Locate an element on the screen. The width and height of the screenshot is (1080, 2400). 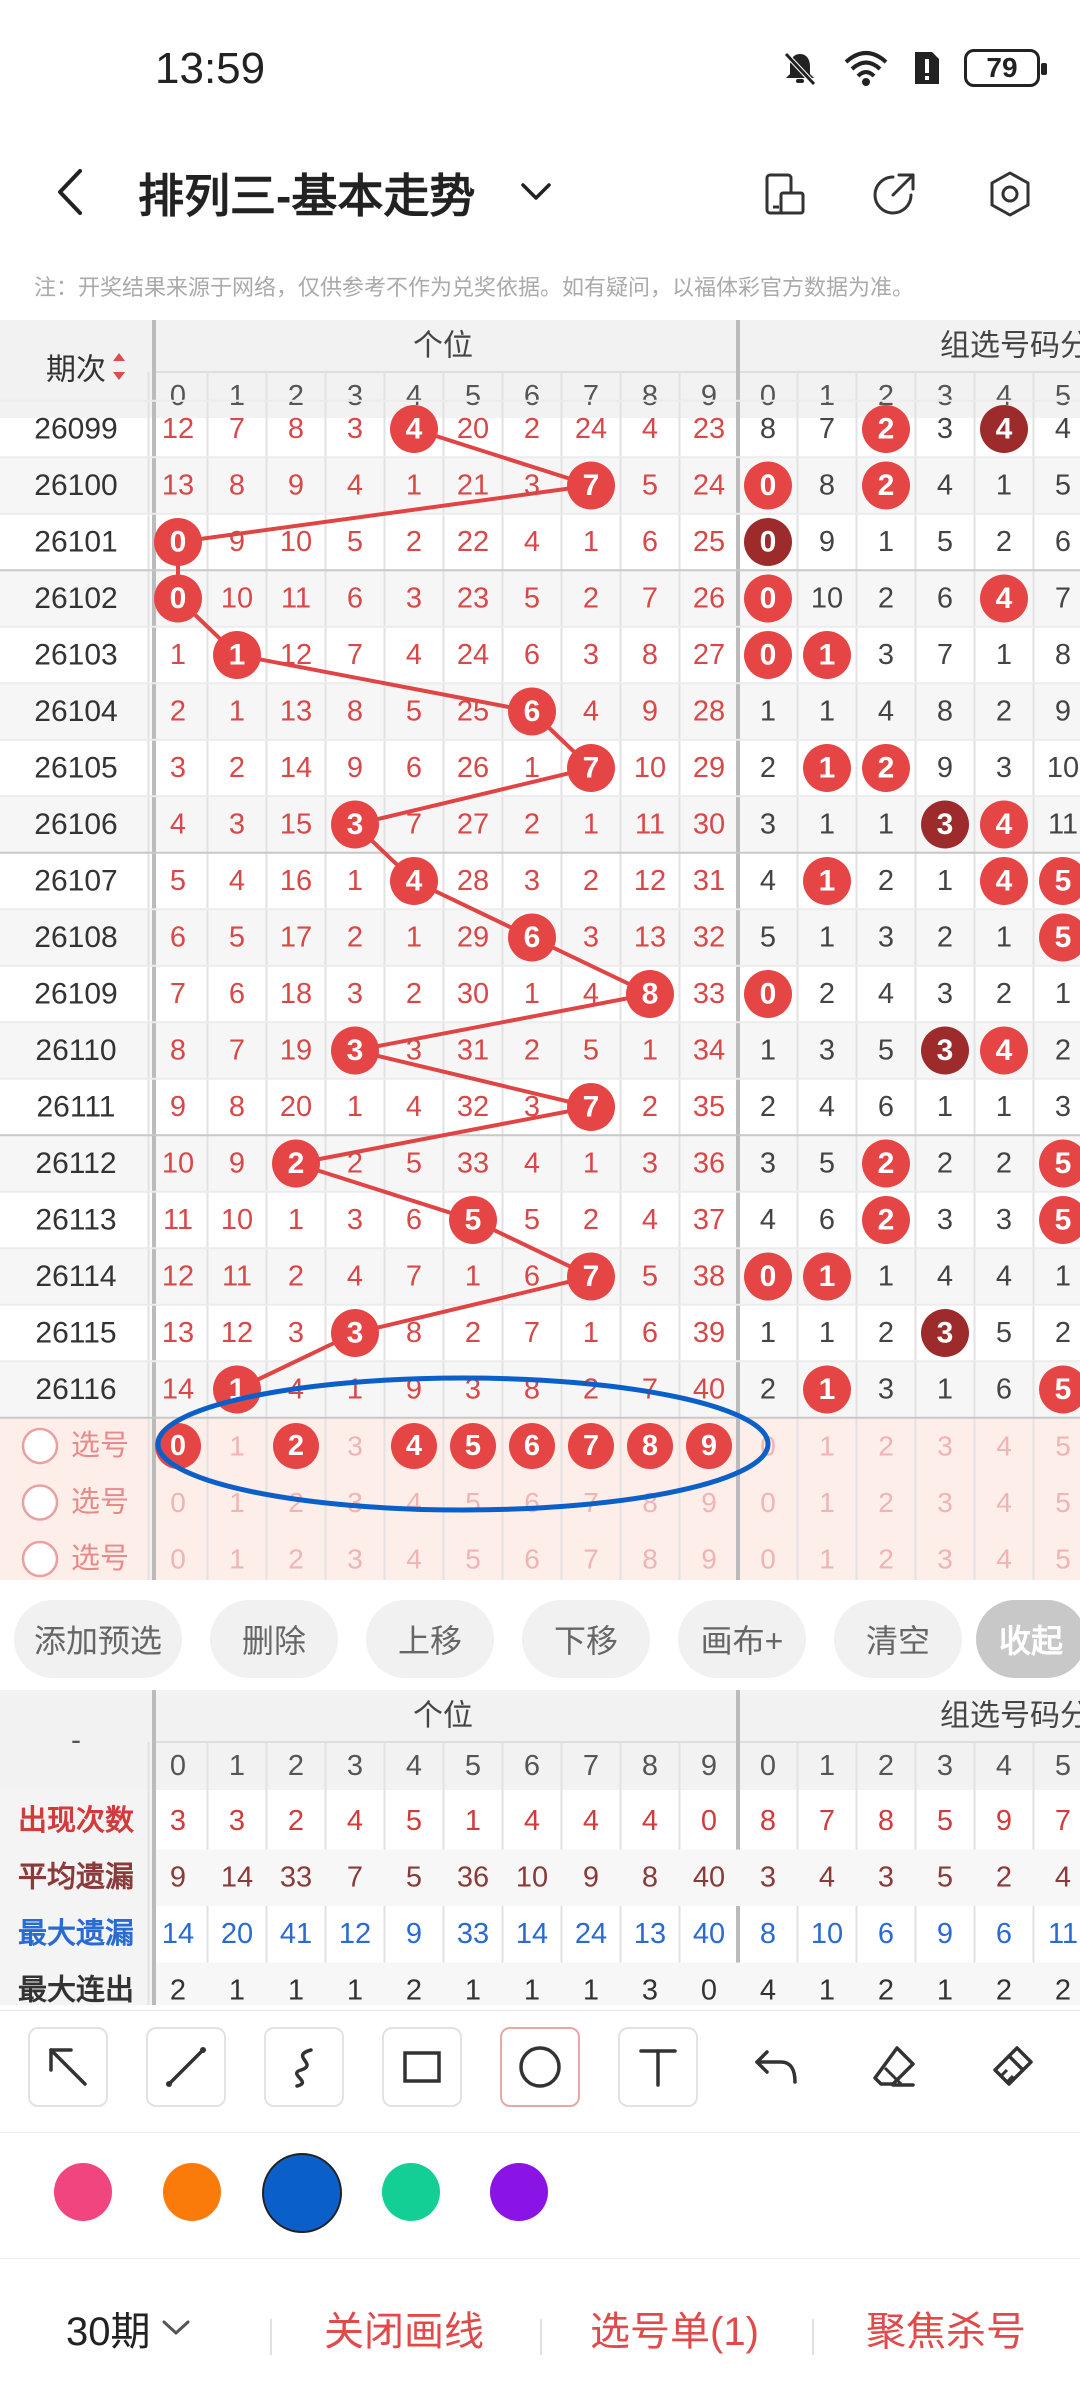
back-button is located at coordinates (70, 192).